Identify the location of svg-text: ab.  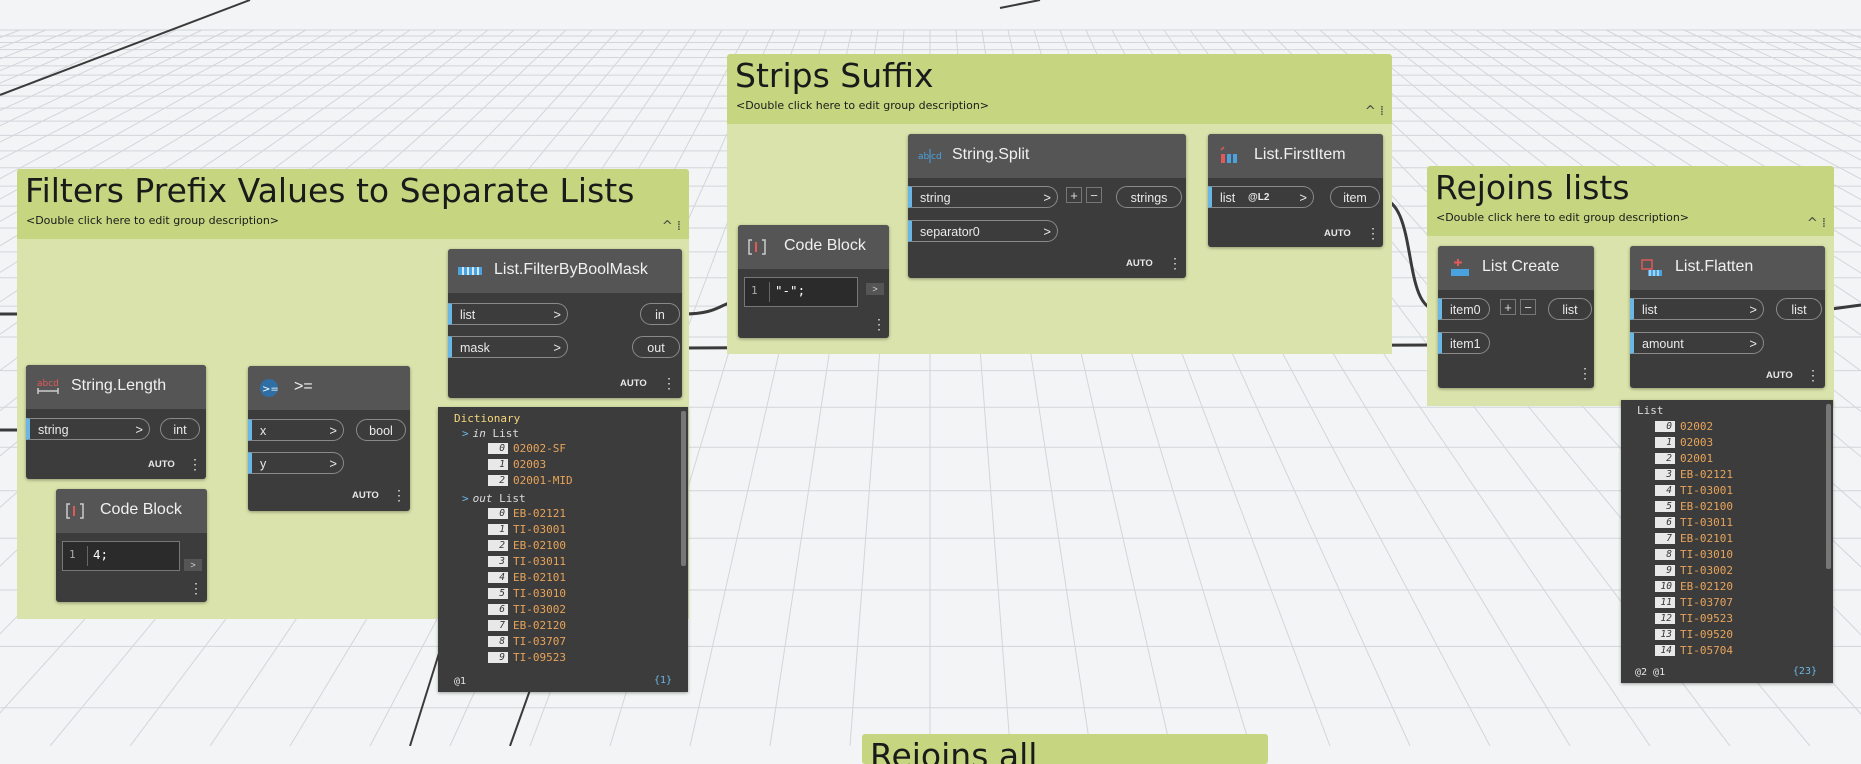
(924, 157).